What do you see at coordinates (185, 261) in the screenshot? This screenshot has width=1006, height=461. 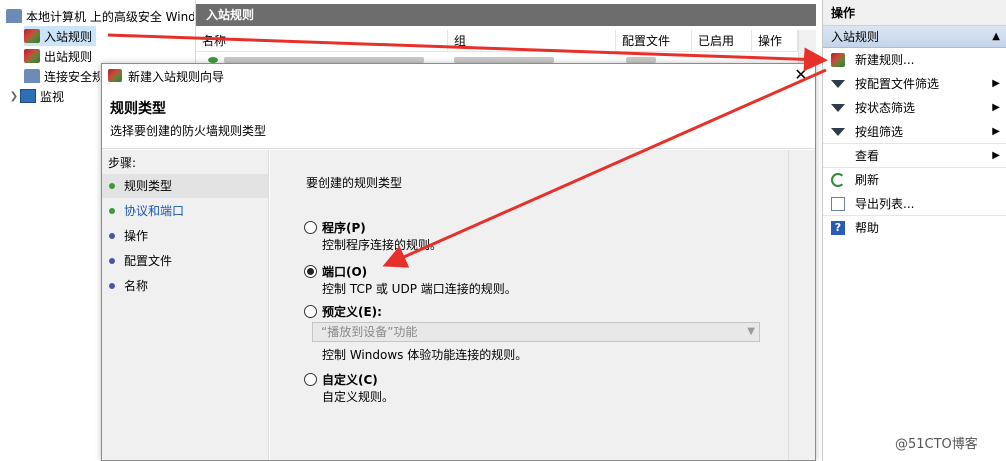 I see `step-profile: 配置文件` at bounding box center [185, 261].